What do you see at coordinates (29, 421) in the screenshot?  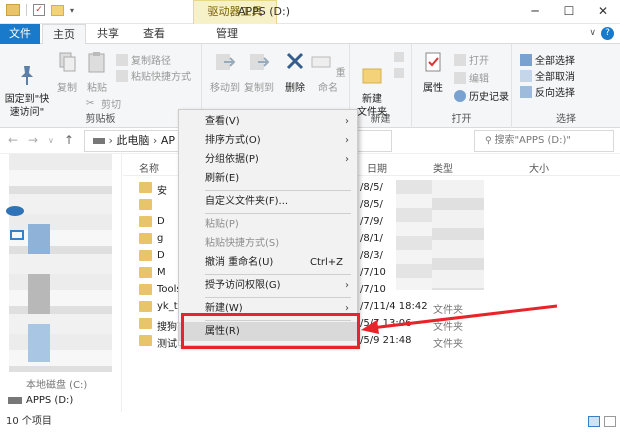 I see `item-count: 10 个项目` at bounding box center [29, 421].